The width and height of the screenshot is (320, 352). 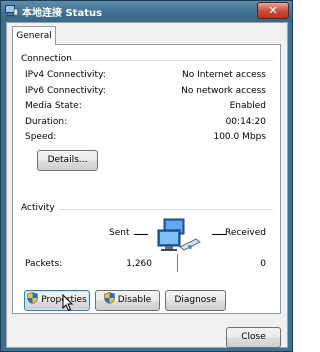 What do you see at coordinates (171, 60) in the screenshot?
I see `connection-divider` at bounding box center [171, 60].